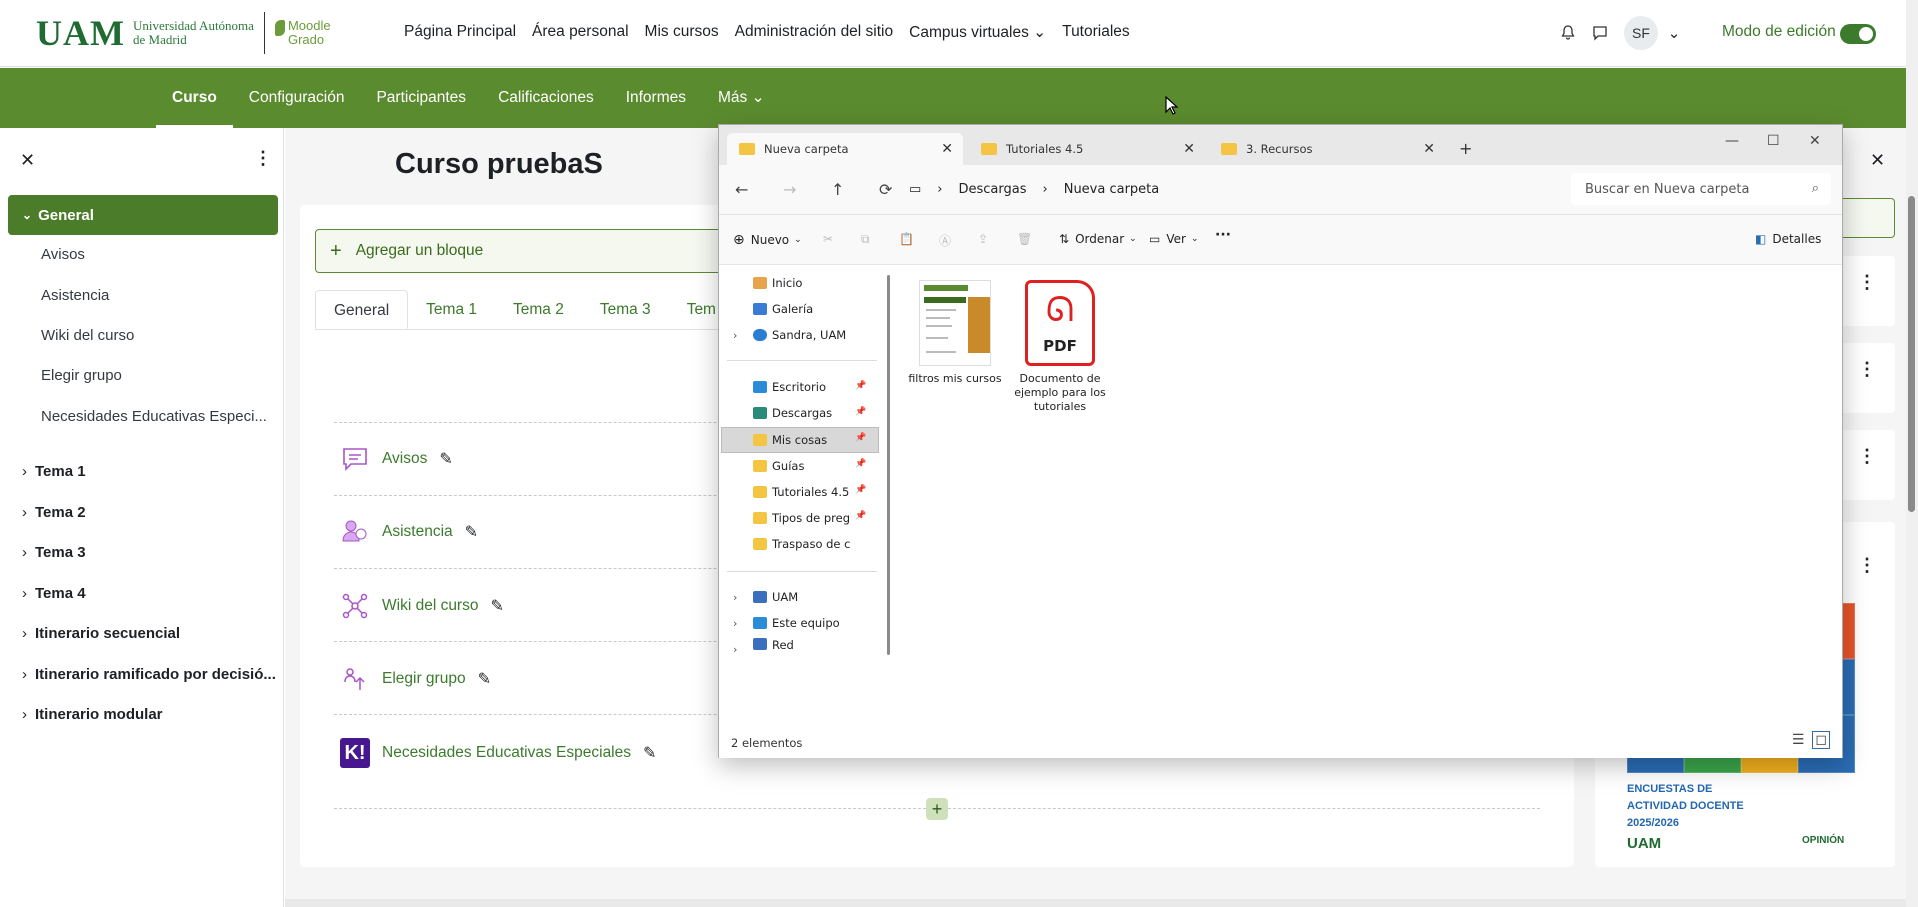 The width and height of the screenshot is (1918, 907). What do you see at coordinates (297, 98) in the screenshot?
I see `tab-settings: Configuración` at bounding box center [297, 98].